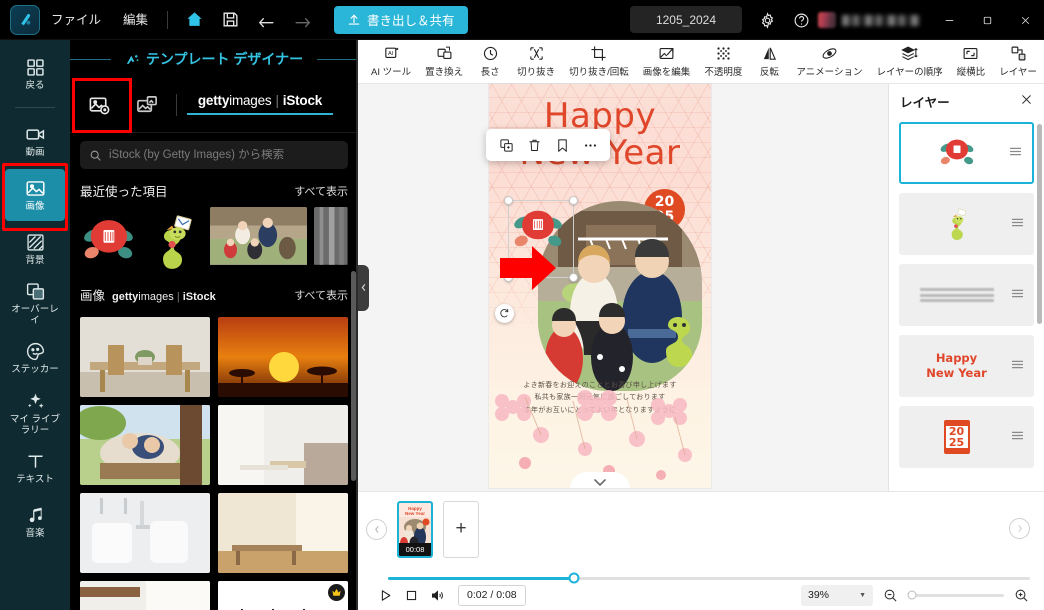 This screenshot has height=610, width=1044. Describe the element at coordinates (376, 529) in the screenshot. I see `prev-clip-button` at that location.